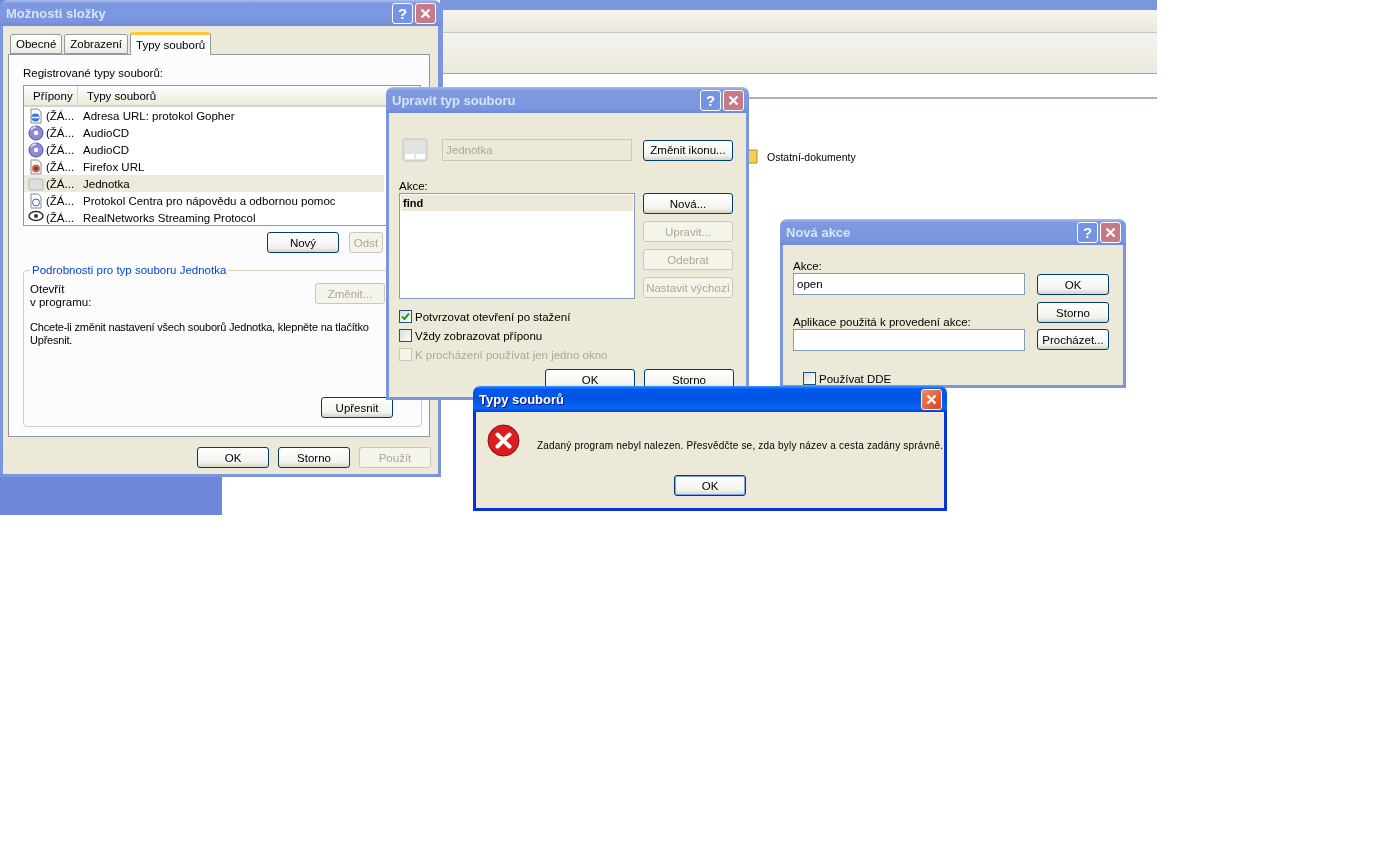 The width and height of the screenshot is (1378, 849). I want to click on folder-label: Ostatní-dokumenty, so click(811, 157).